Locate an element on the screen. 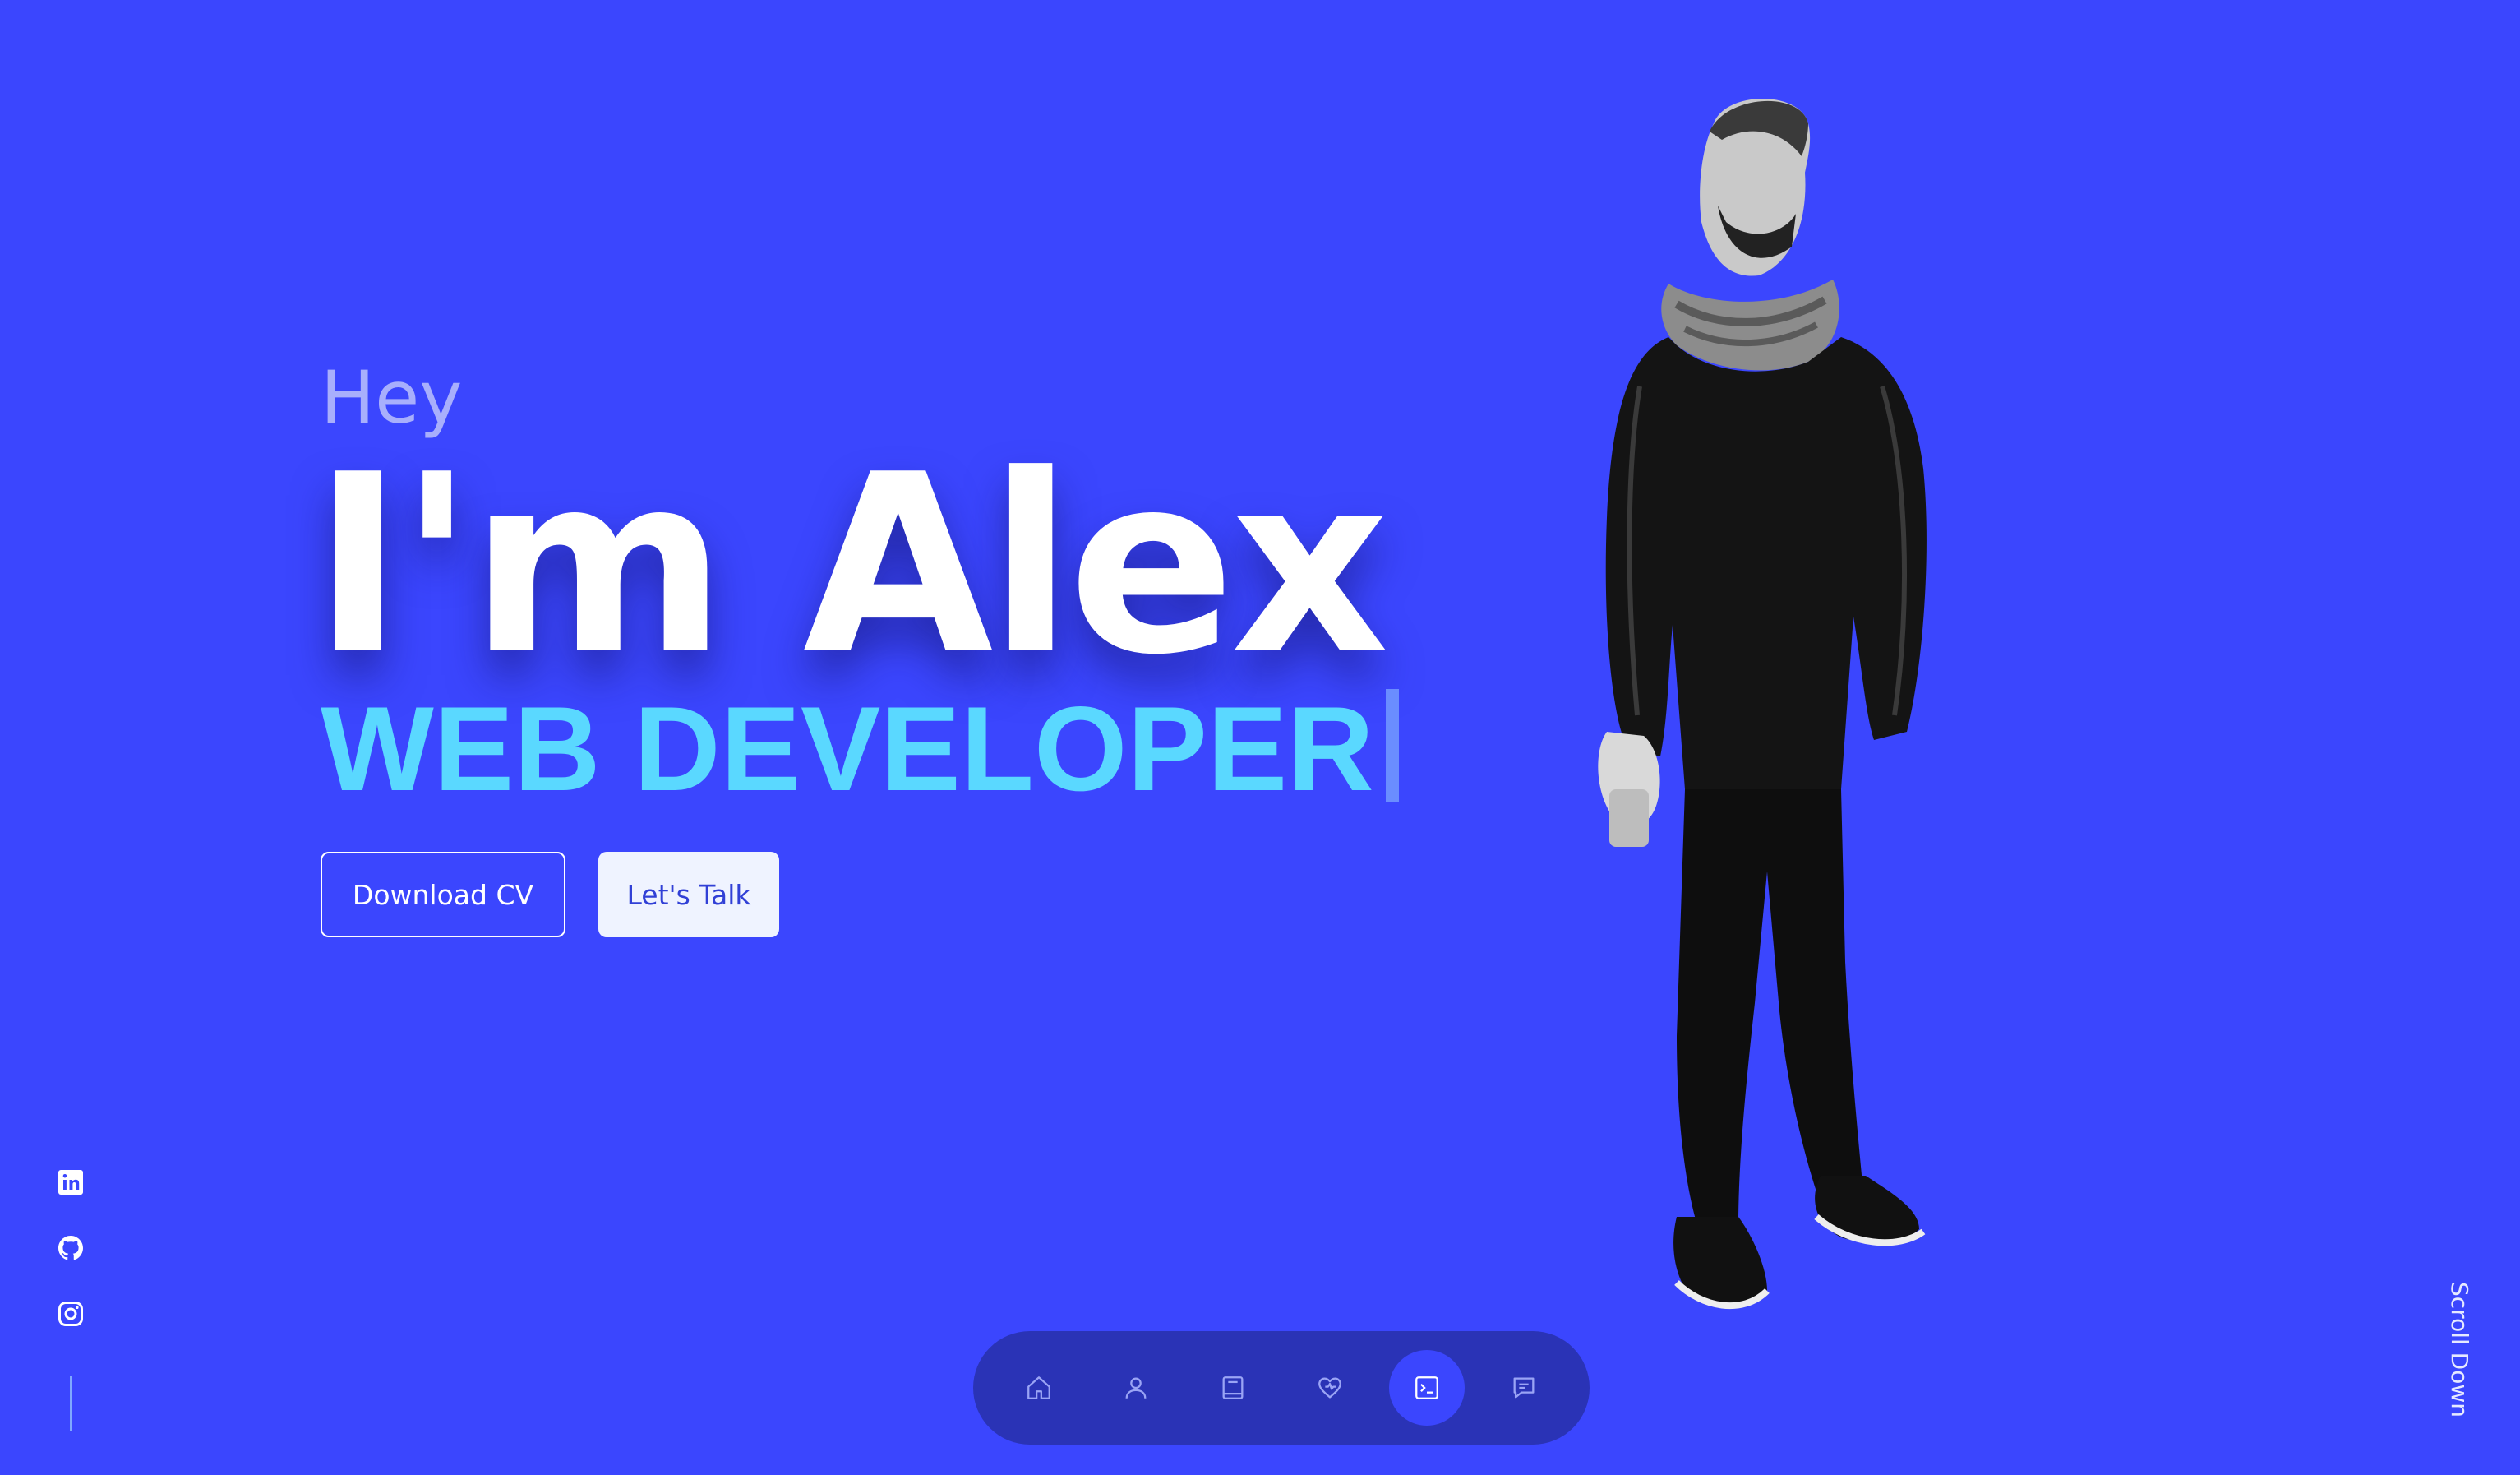 The image size is (2520, 1475). nav-services is located at coordinates (1330, 1388).